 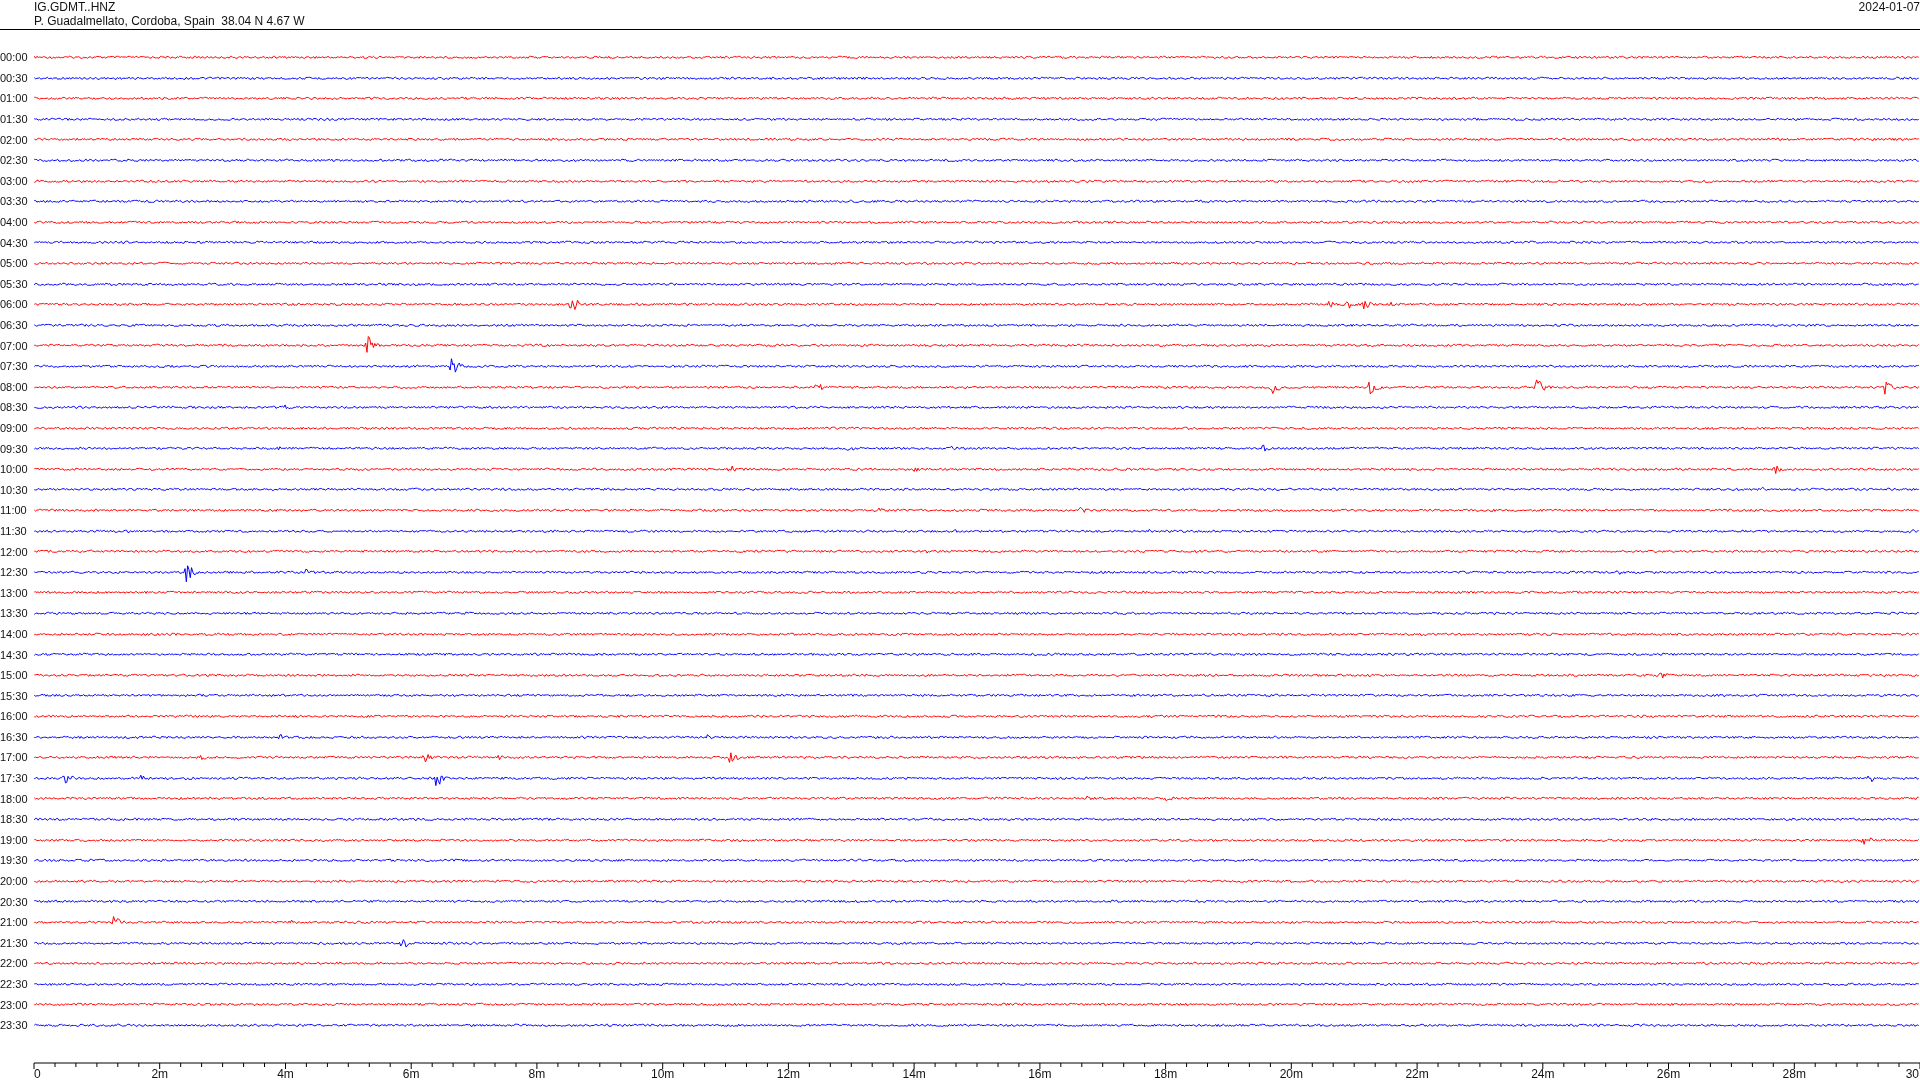 What do you see at coordinates (14, 366) in the screenshot?
I see `time-label: 07:30` at bounding box center [14, 366].